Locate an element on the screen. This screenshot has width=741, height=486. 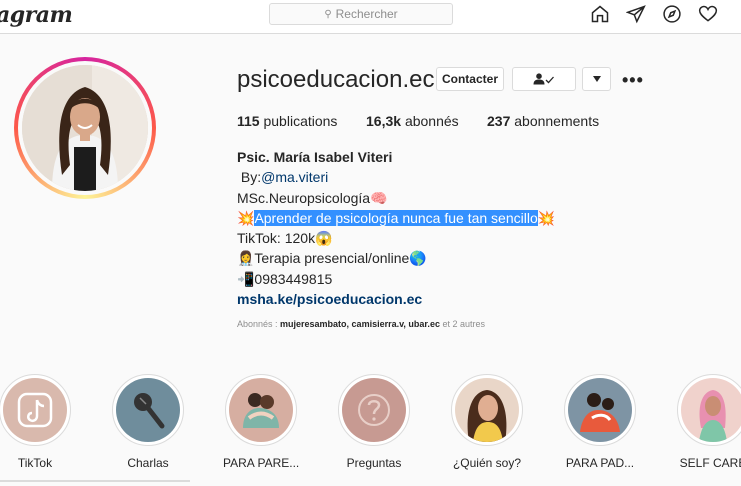
profile-avatar-ring is located at coordinates (85, 128).